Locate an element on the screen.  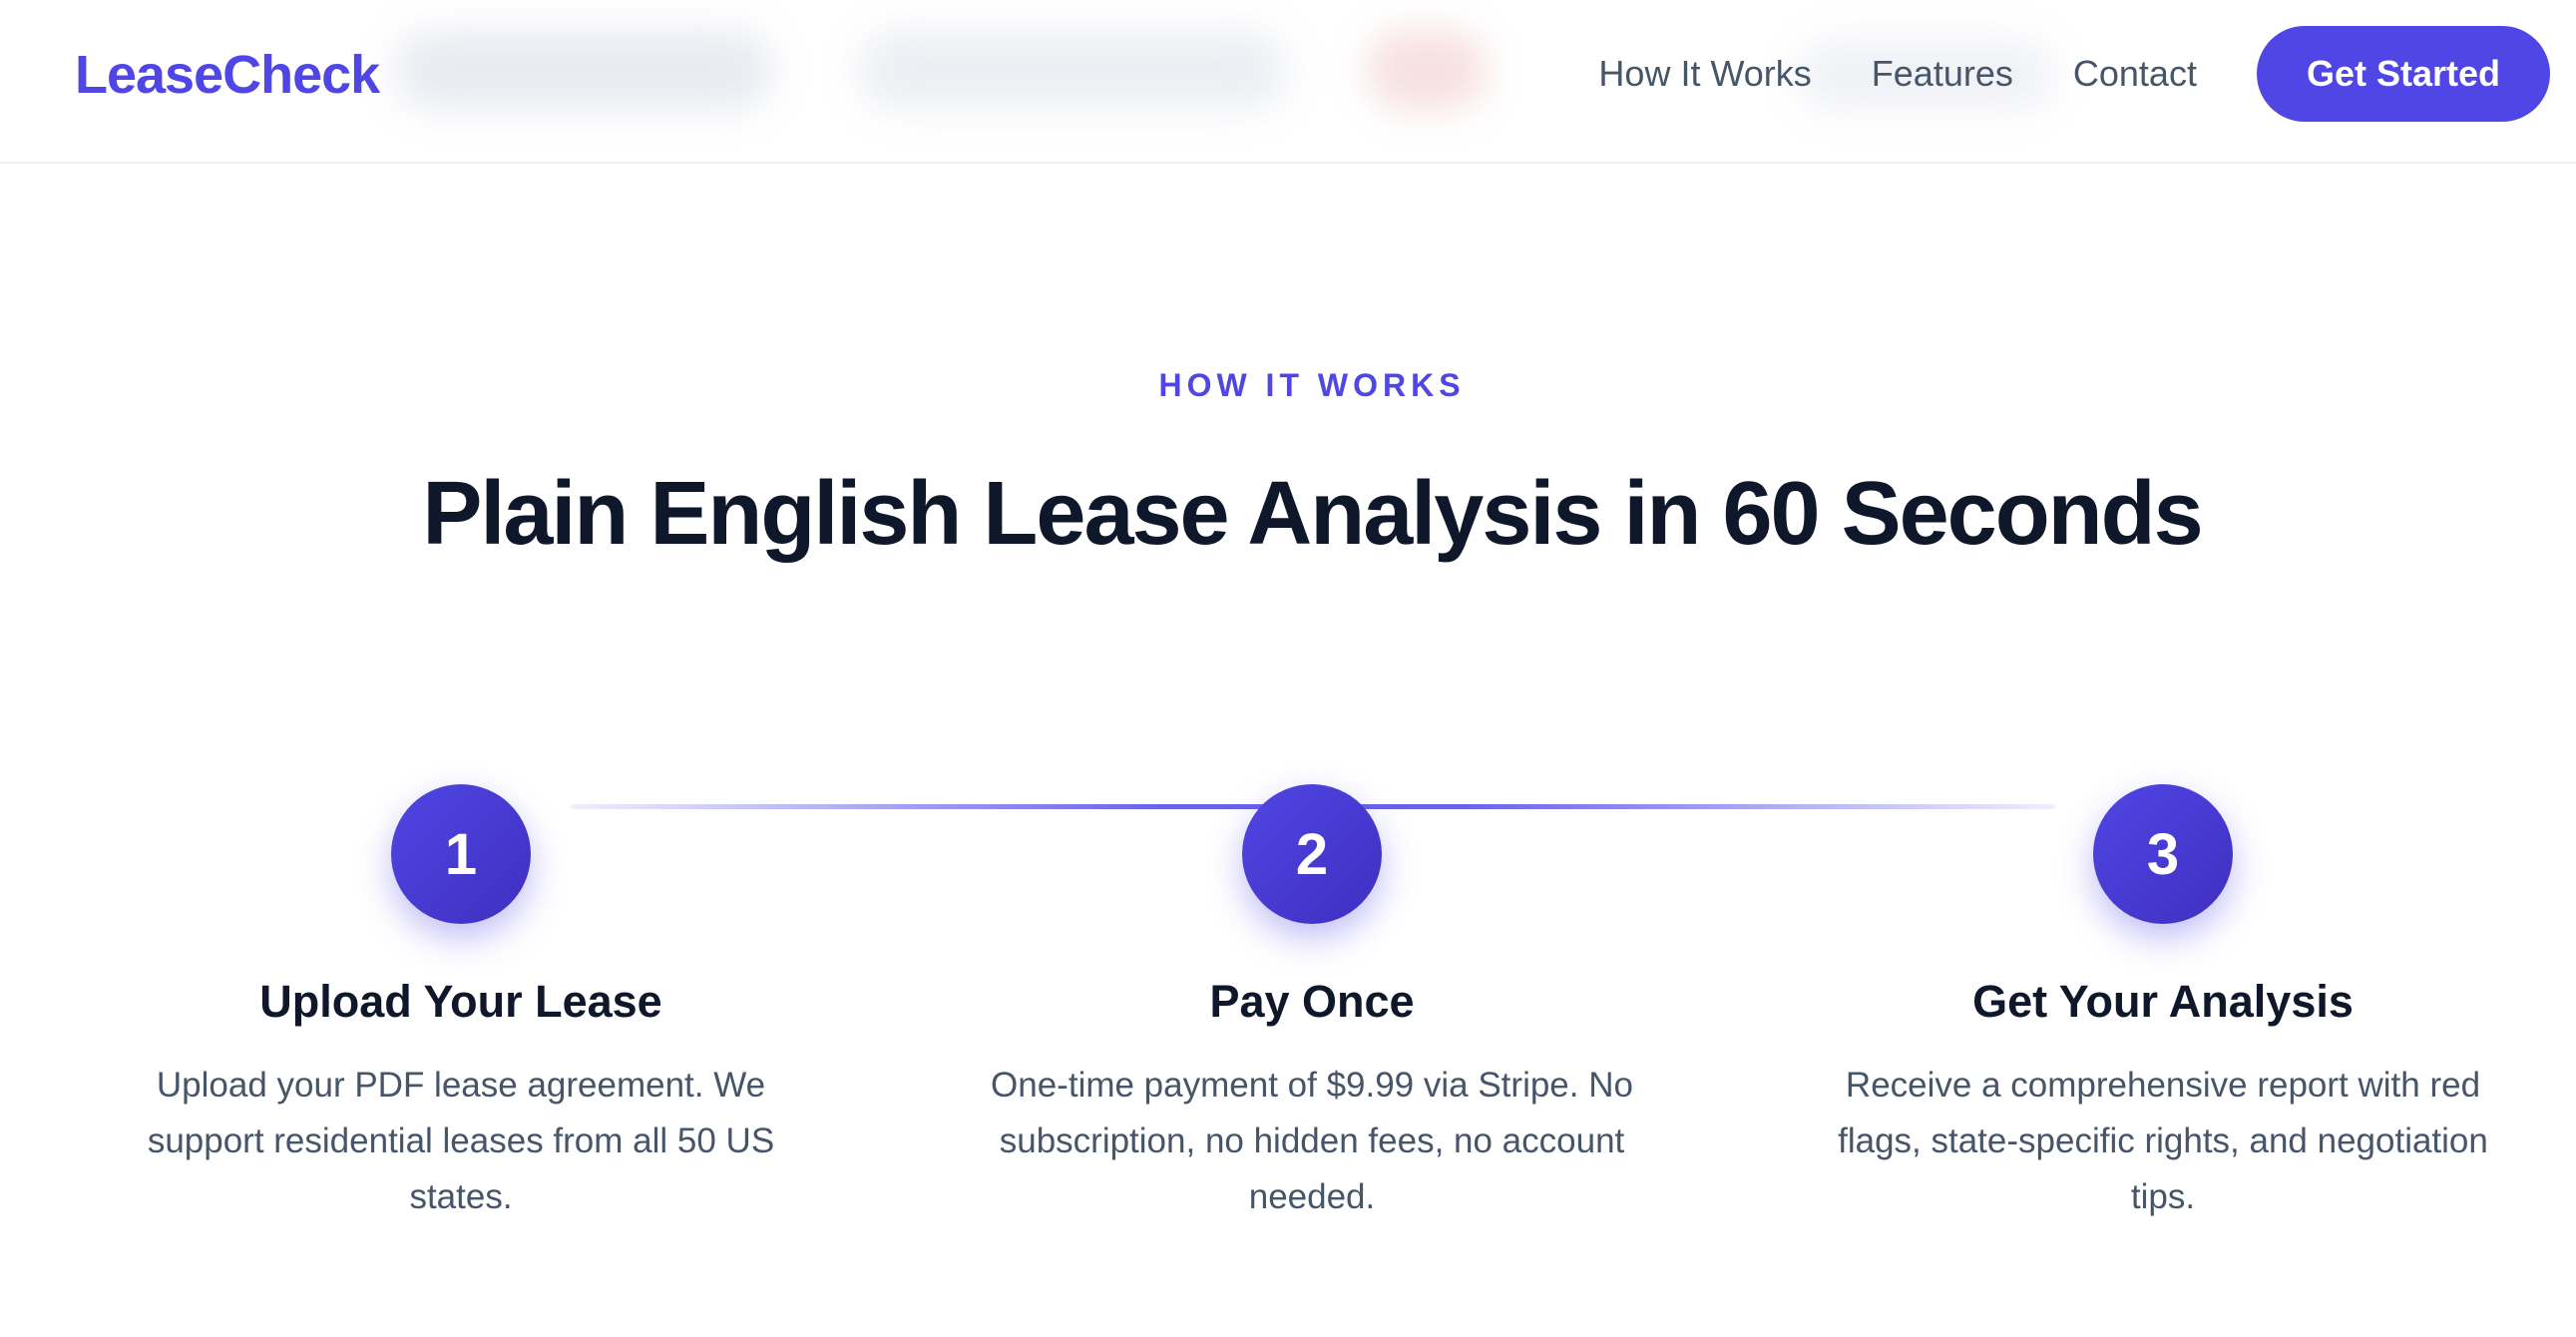
step-title: Get Your Analysis is located at coordinates (2163, 1002).